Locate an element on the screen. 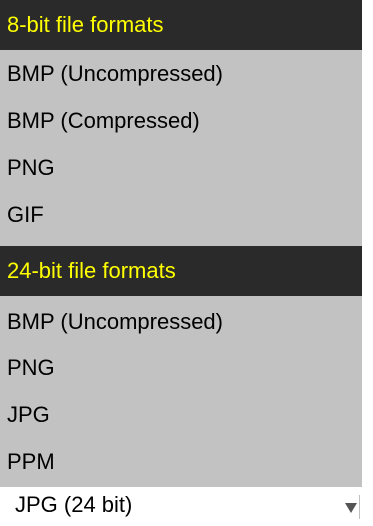 The height and width of the screenshot is (526, 373). option-8bit-bmp-uncompressed: BMP (Uncompressed) is located at coordinates (181, 73).